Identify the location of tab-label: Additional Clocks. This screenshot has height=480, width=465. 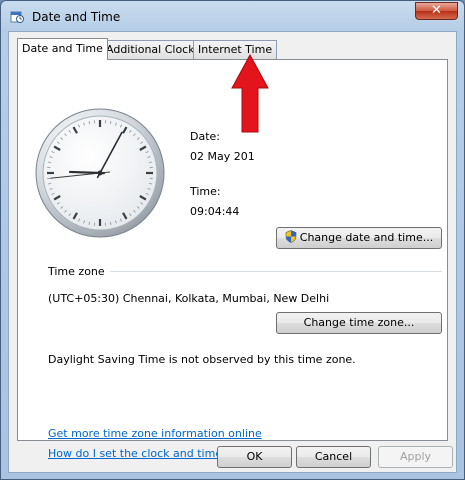
(153, 49).